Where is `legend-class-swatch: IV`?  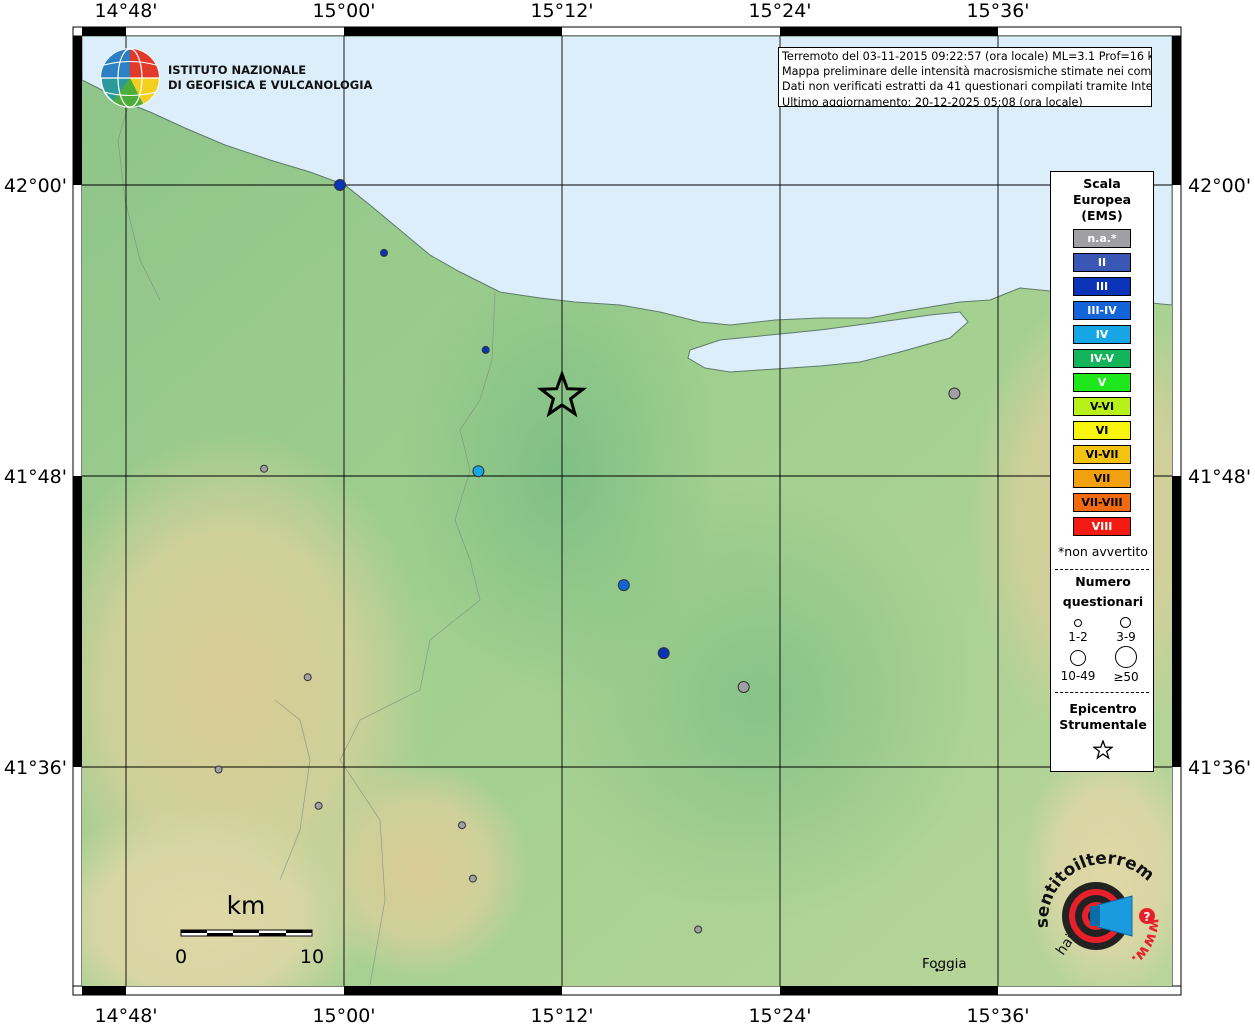
legend-class-swatch: IV is located at coordinates (1102, 334).